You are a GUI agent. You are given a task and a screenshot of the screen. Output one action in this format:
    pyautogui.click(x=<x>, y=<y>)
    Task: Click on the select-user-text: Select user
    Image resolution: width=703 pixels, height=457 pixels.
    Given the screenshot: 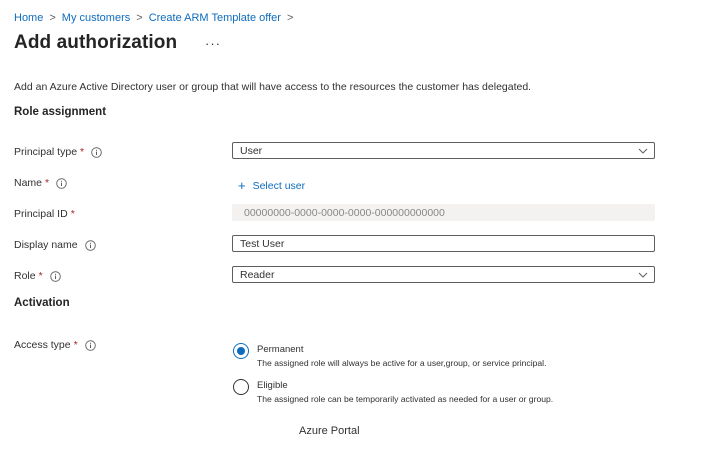 What is the action you would take?
    pyautogui.click(x=279, y=186)
    